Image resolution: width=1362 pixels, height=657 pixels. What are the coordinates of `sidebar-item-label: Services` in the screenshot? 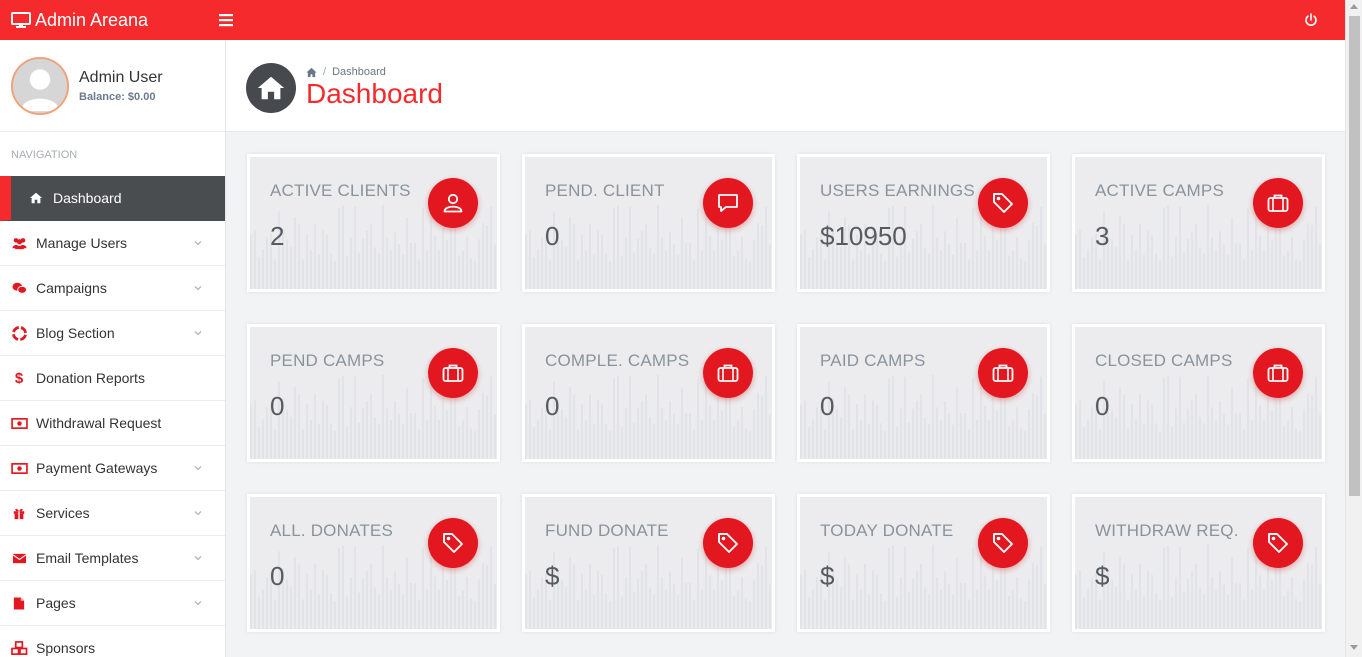 It's located at (63, 513).